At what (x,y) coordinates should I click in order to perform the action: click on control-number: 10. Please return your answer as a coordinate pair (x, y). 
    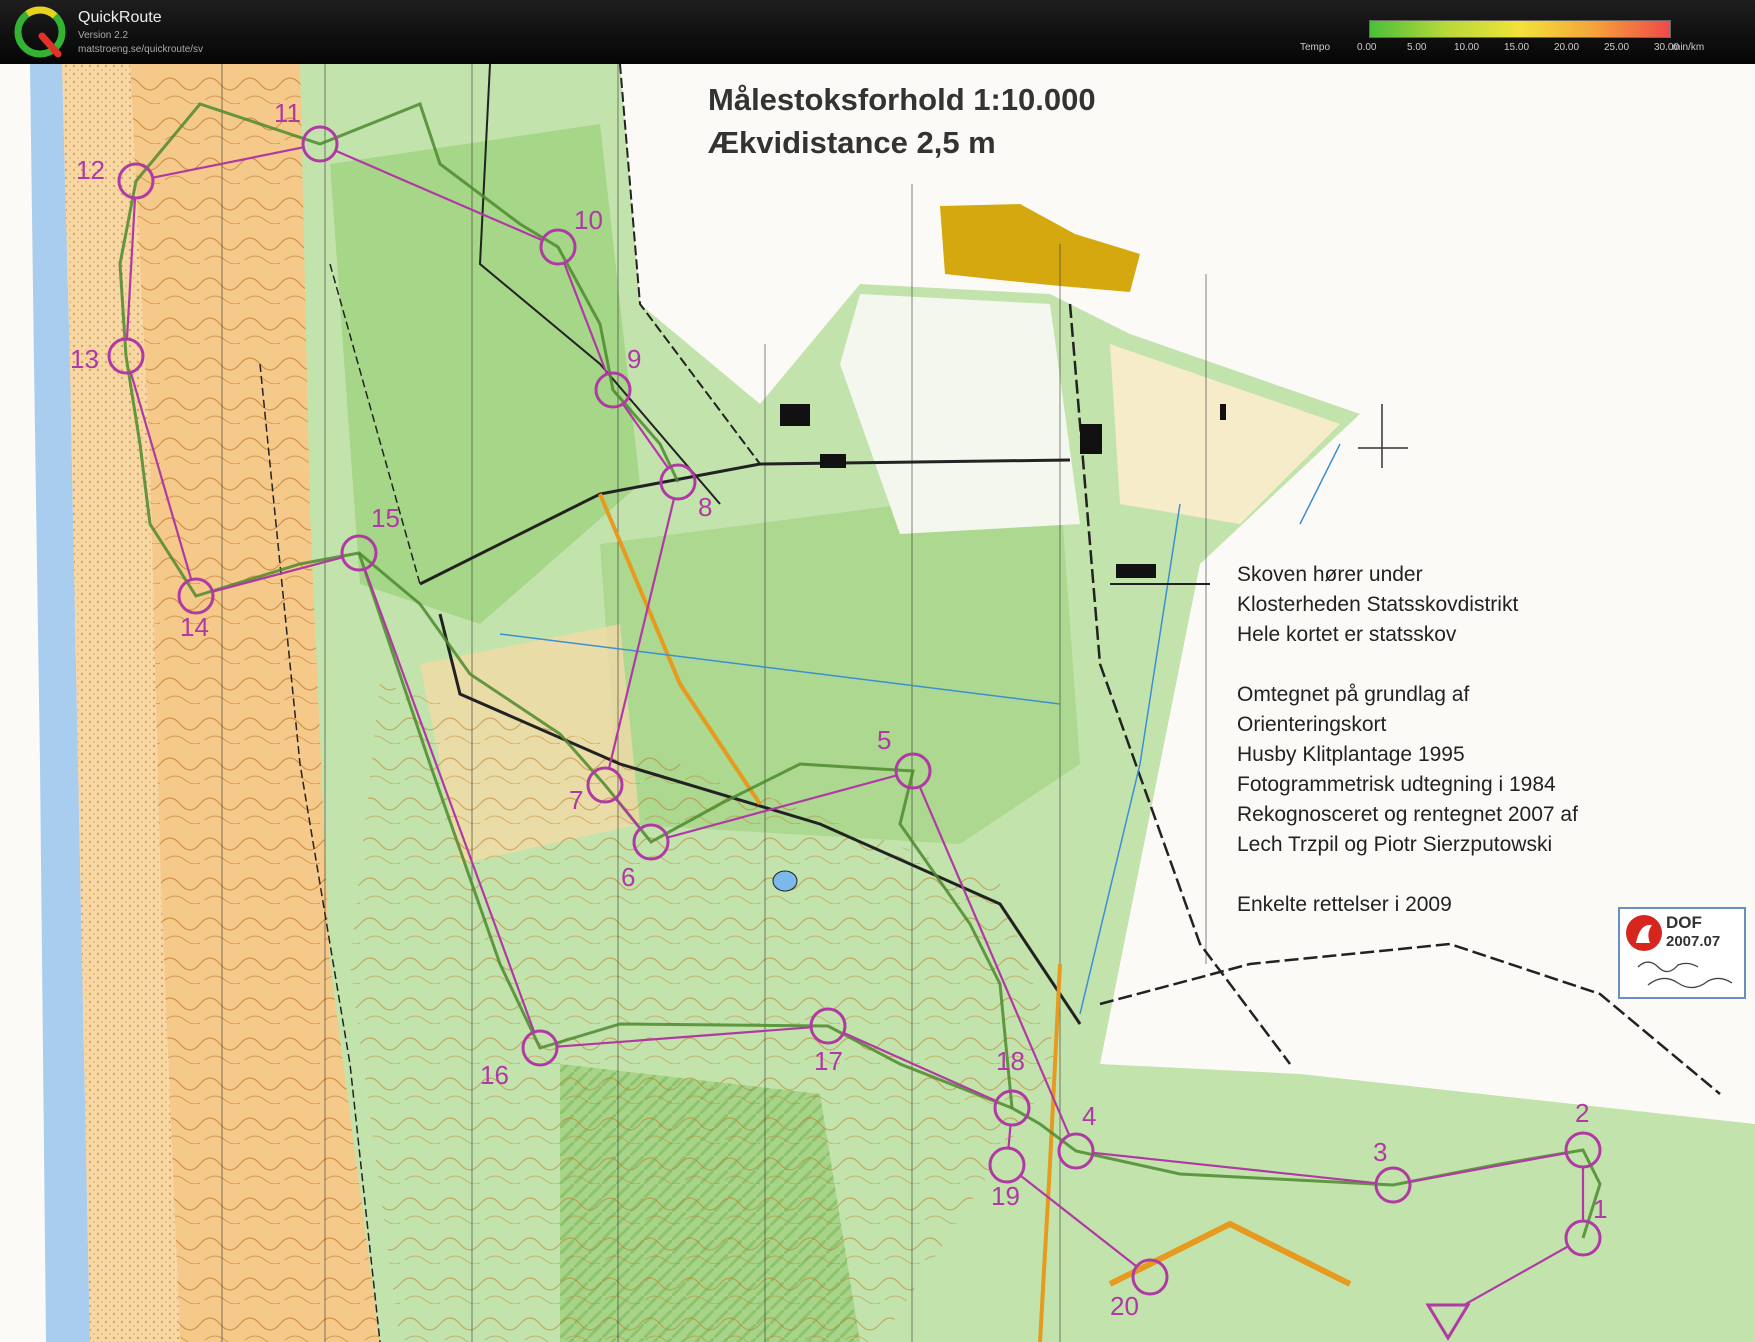
    Looking at the image, I should click on (588, 220).